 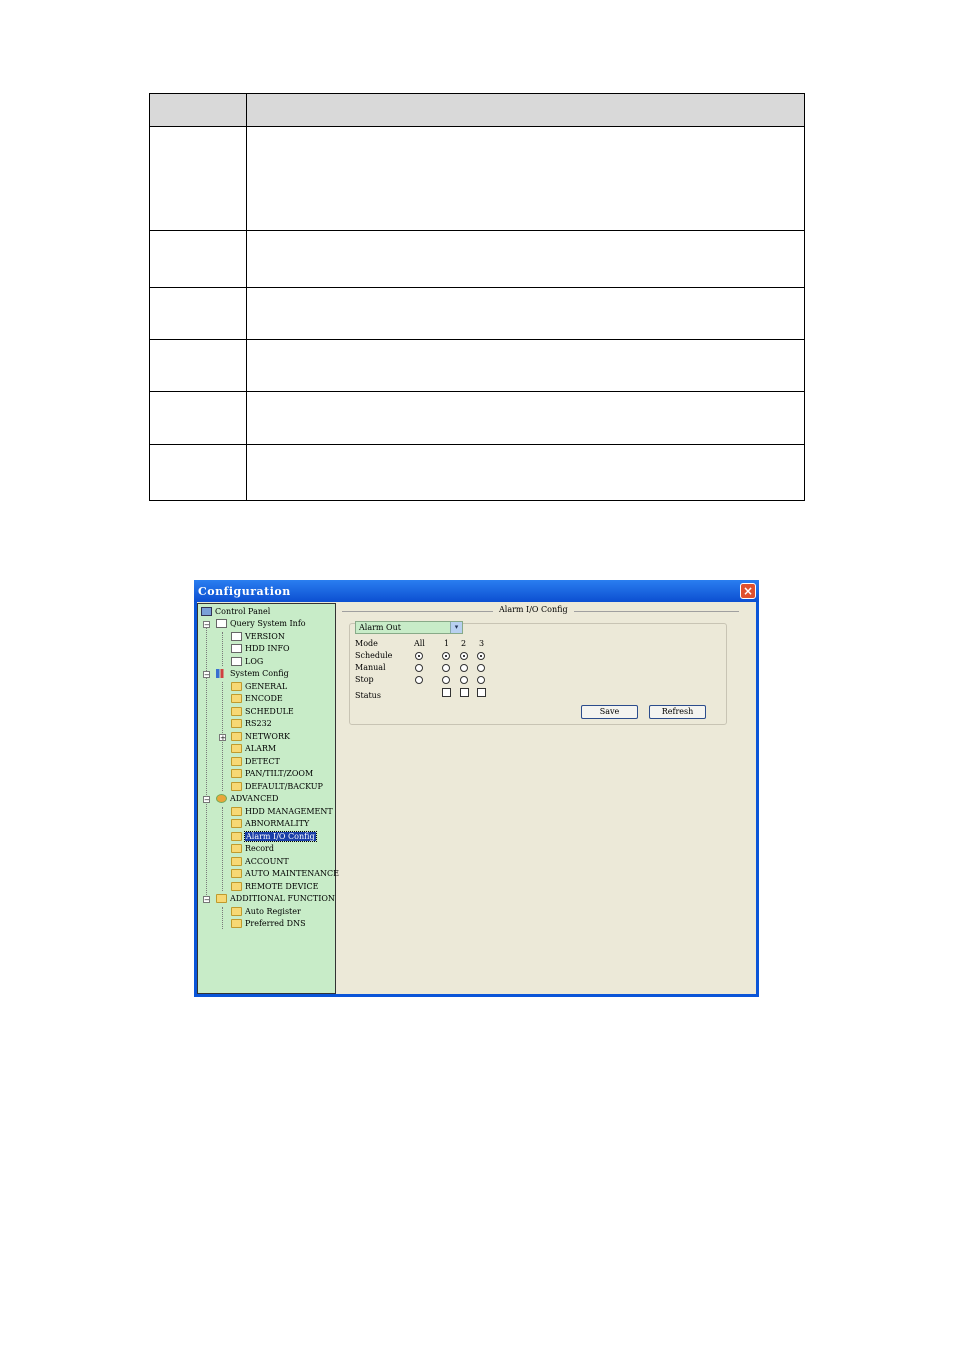 What do you see at coordinates (252, 849) in the screenshot?
I see `tree-item-record: Record` at bounding box center [252, 849].